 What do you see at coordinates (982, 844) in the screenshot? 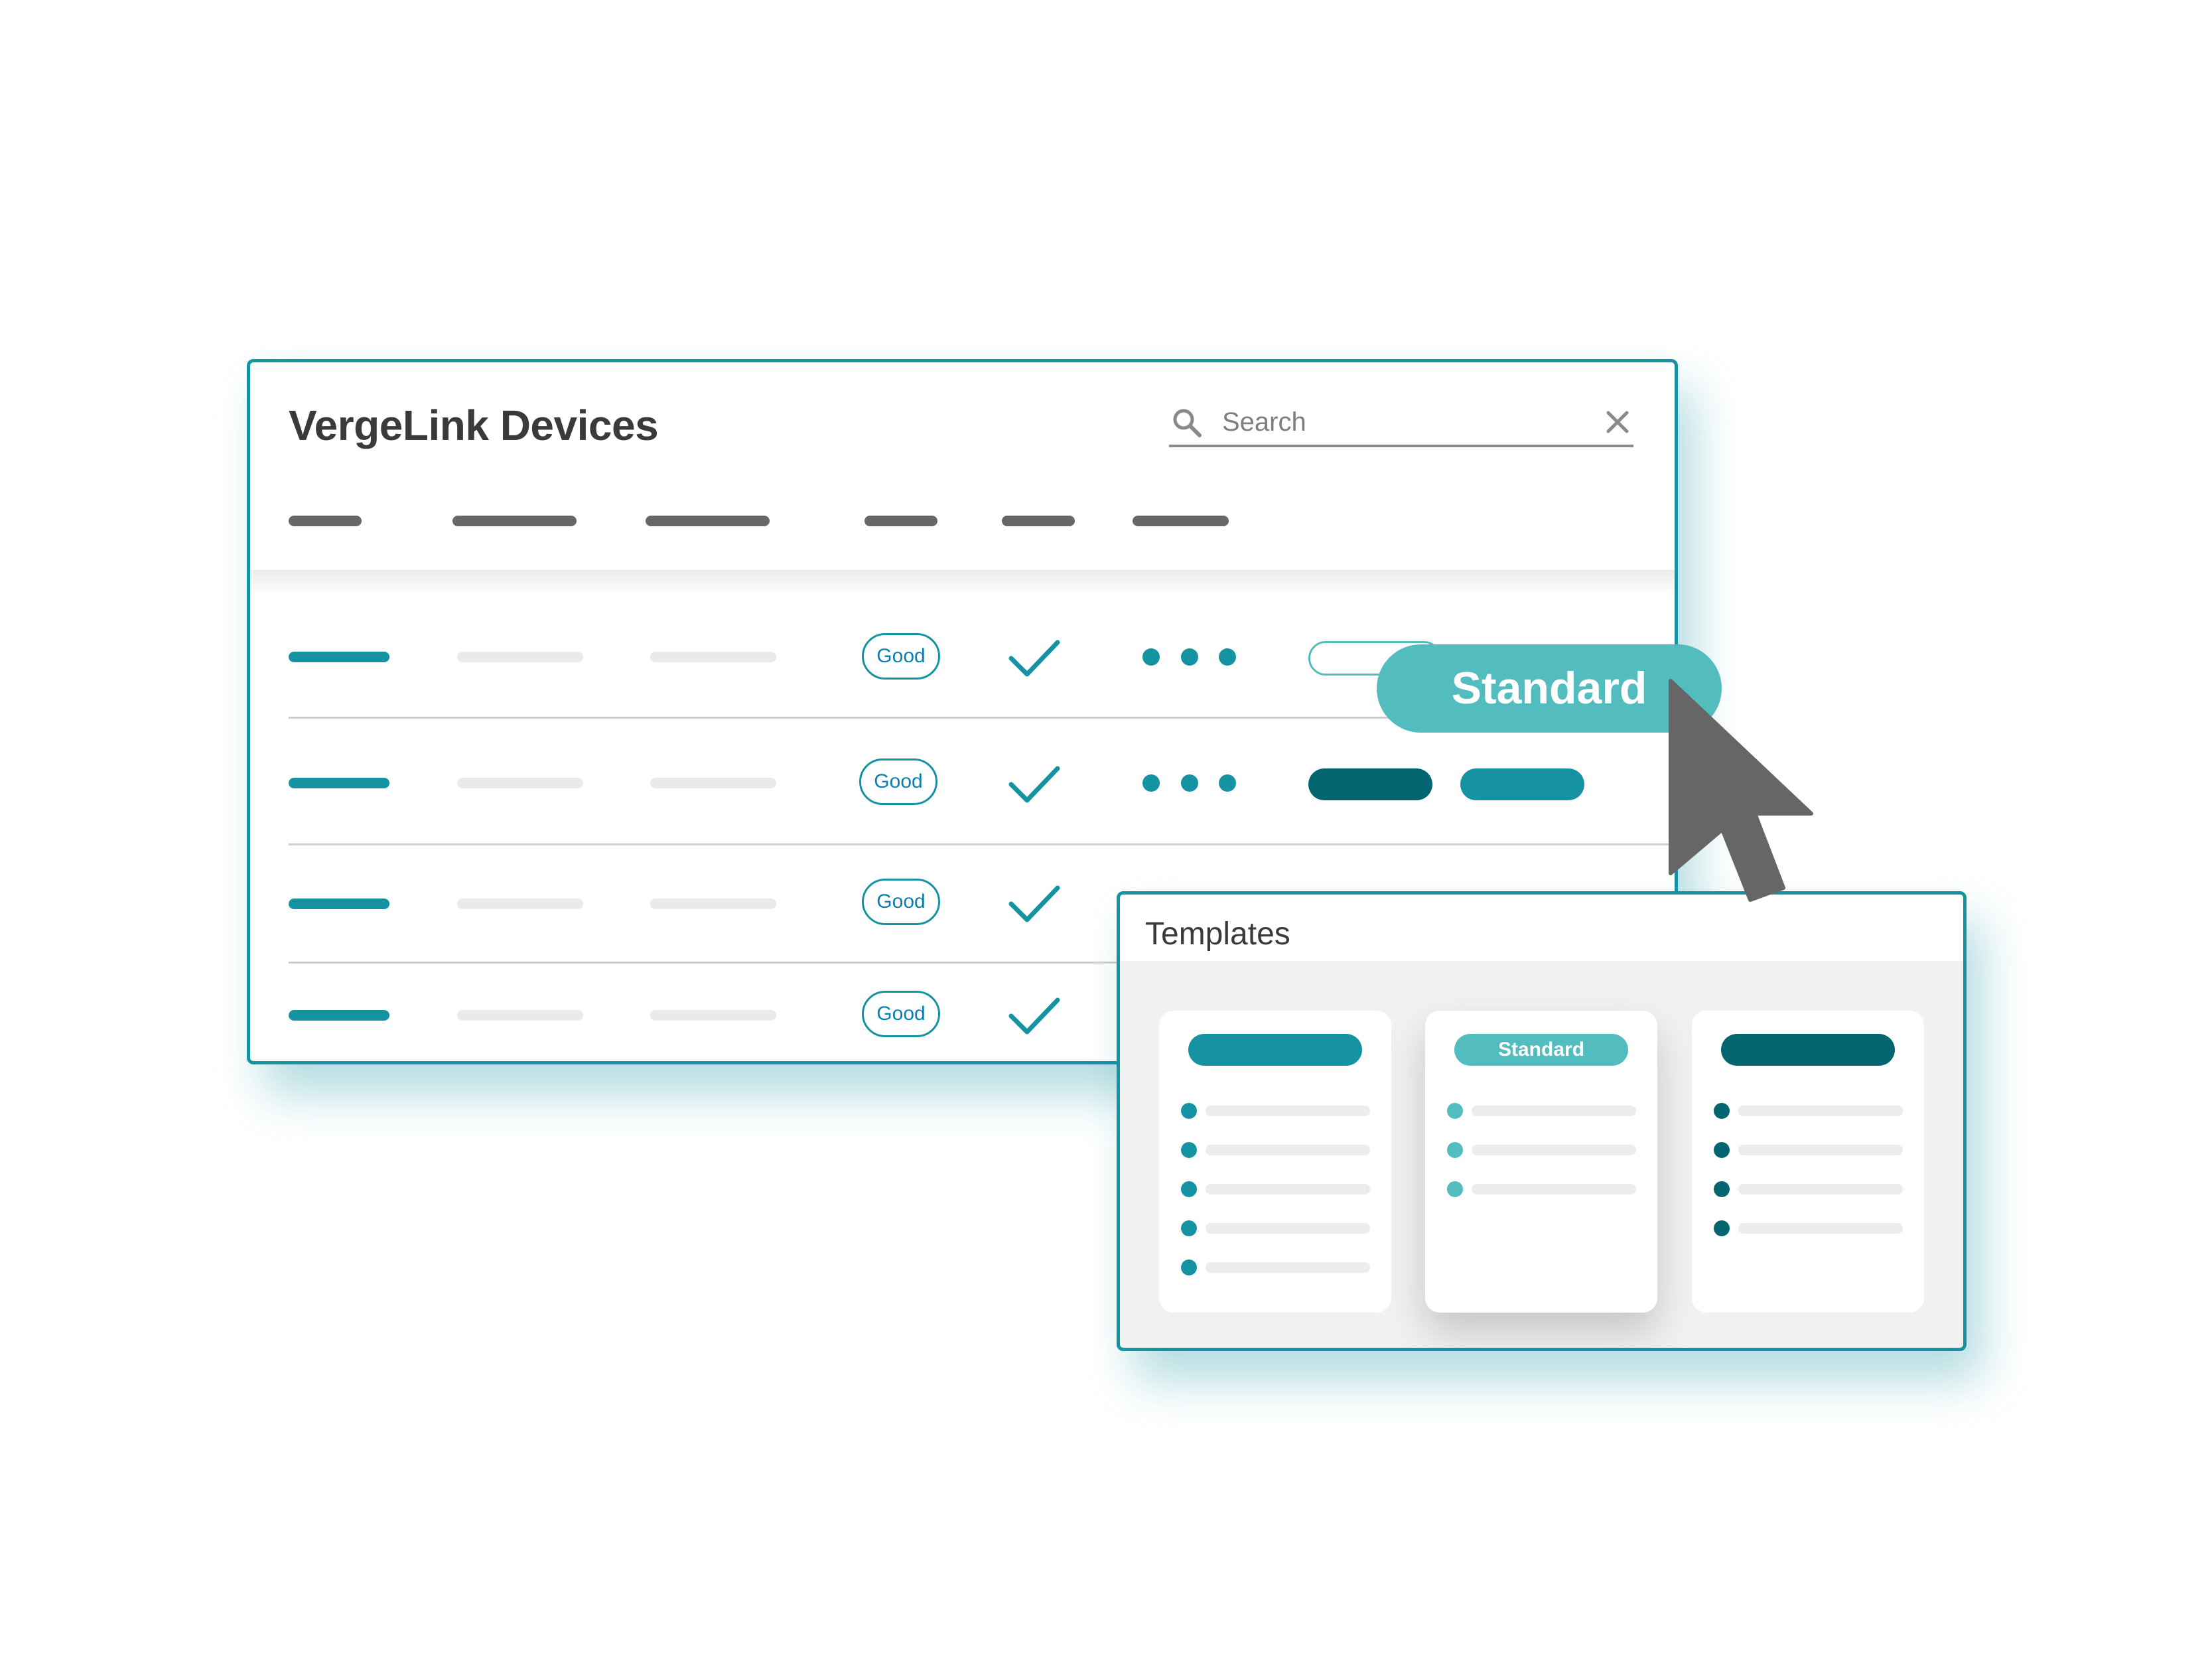
I see `row-divider` at bounding box center [982, 844].